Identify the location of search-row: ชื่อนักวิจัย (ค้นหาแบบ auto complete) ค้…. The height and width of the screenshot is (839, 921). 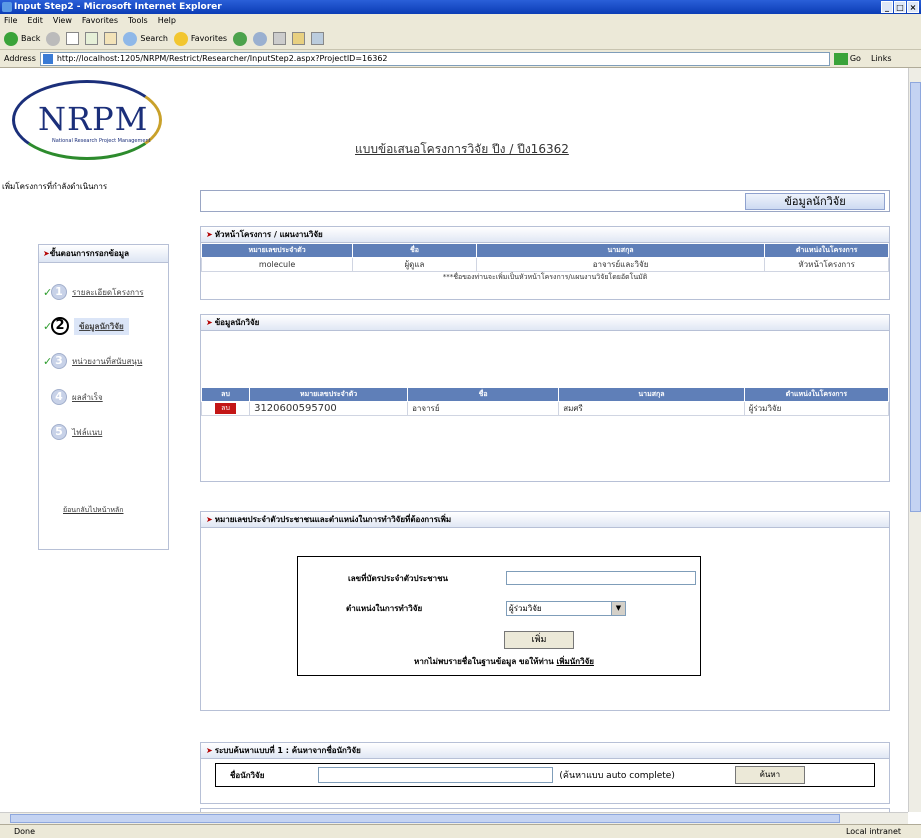
(545, 775).